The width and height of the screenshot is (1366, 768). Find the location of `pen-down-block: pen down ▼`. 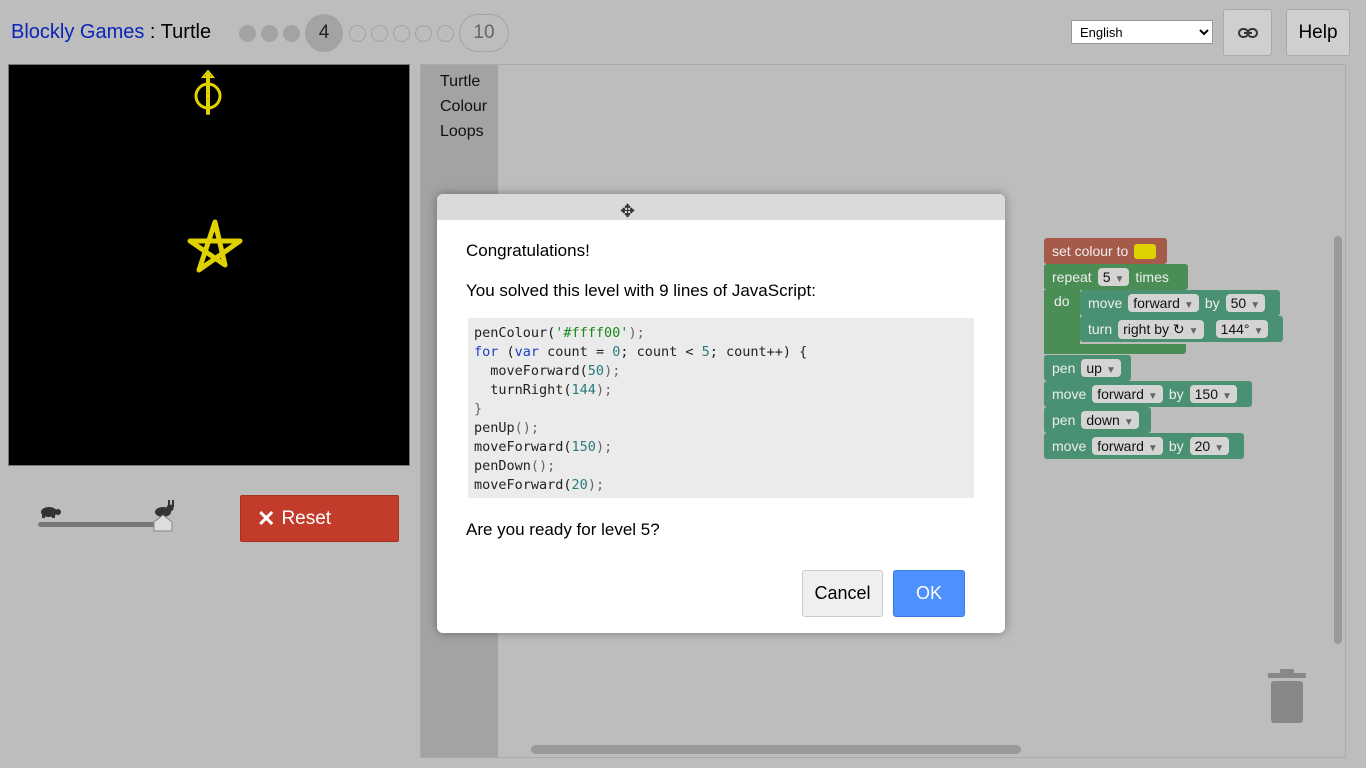

pen-down-block: pen down ▼ is located at coordinates (1097, 420).